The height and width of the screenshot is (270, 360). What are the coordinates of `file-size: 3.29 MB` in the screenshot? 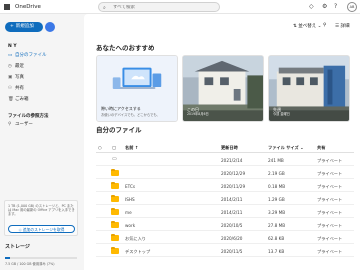 It's located at (277, 212).